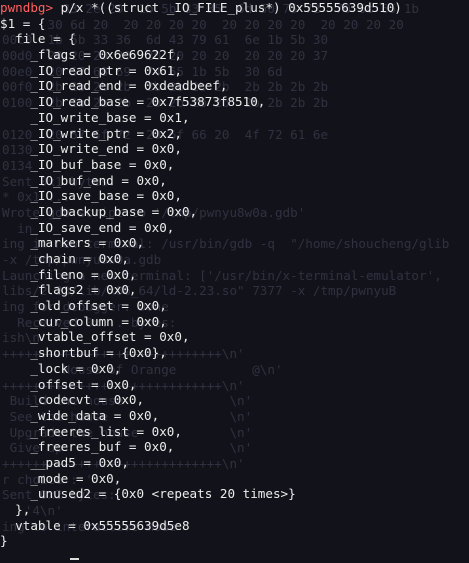 The width and height of the screenshot is (469, 563). I want to click on output-line: file = {, so click(38, 39).